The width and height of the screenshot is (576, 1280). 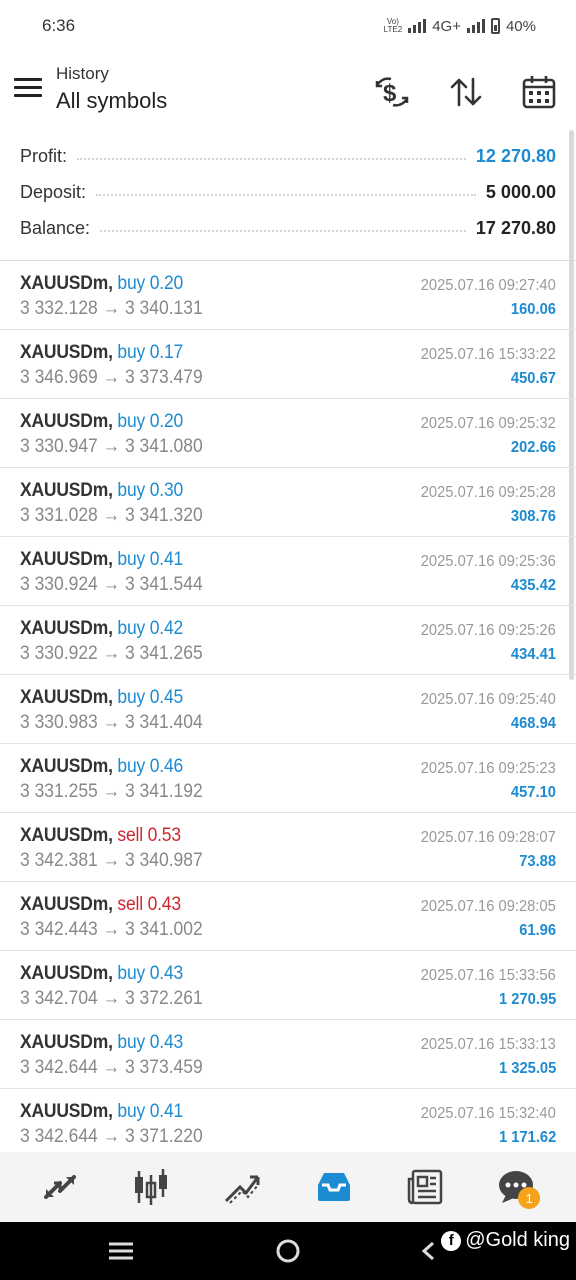 What do you see at coordinates (28, 89) in the screenshot?
I see `menu-icon` at bounding box center [28, 89].